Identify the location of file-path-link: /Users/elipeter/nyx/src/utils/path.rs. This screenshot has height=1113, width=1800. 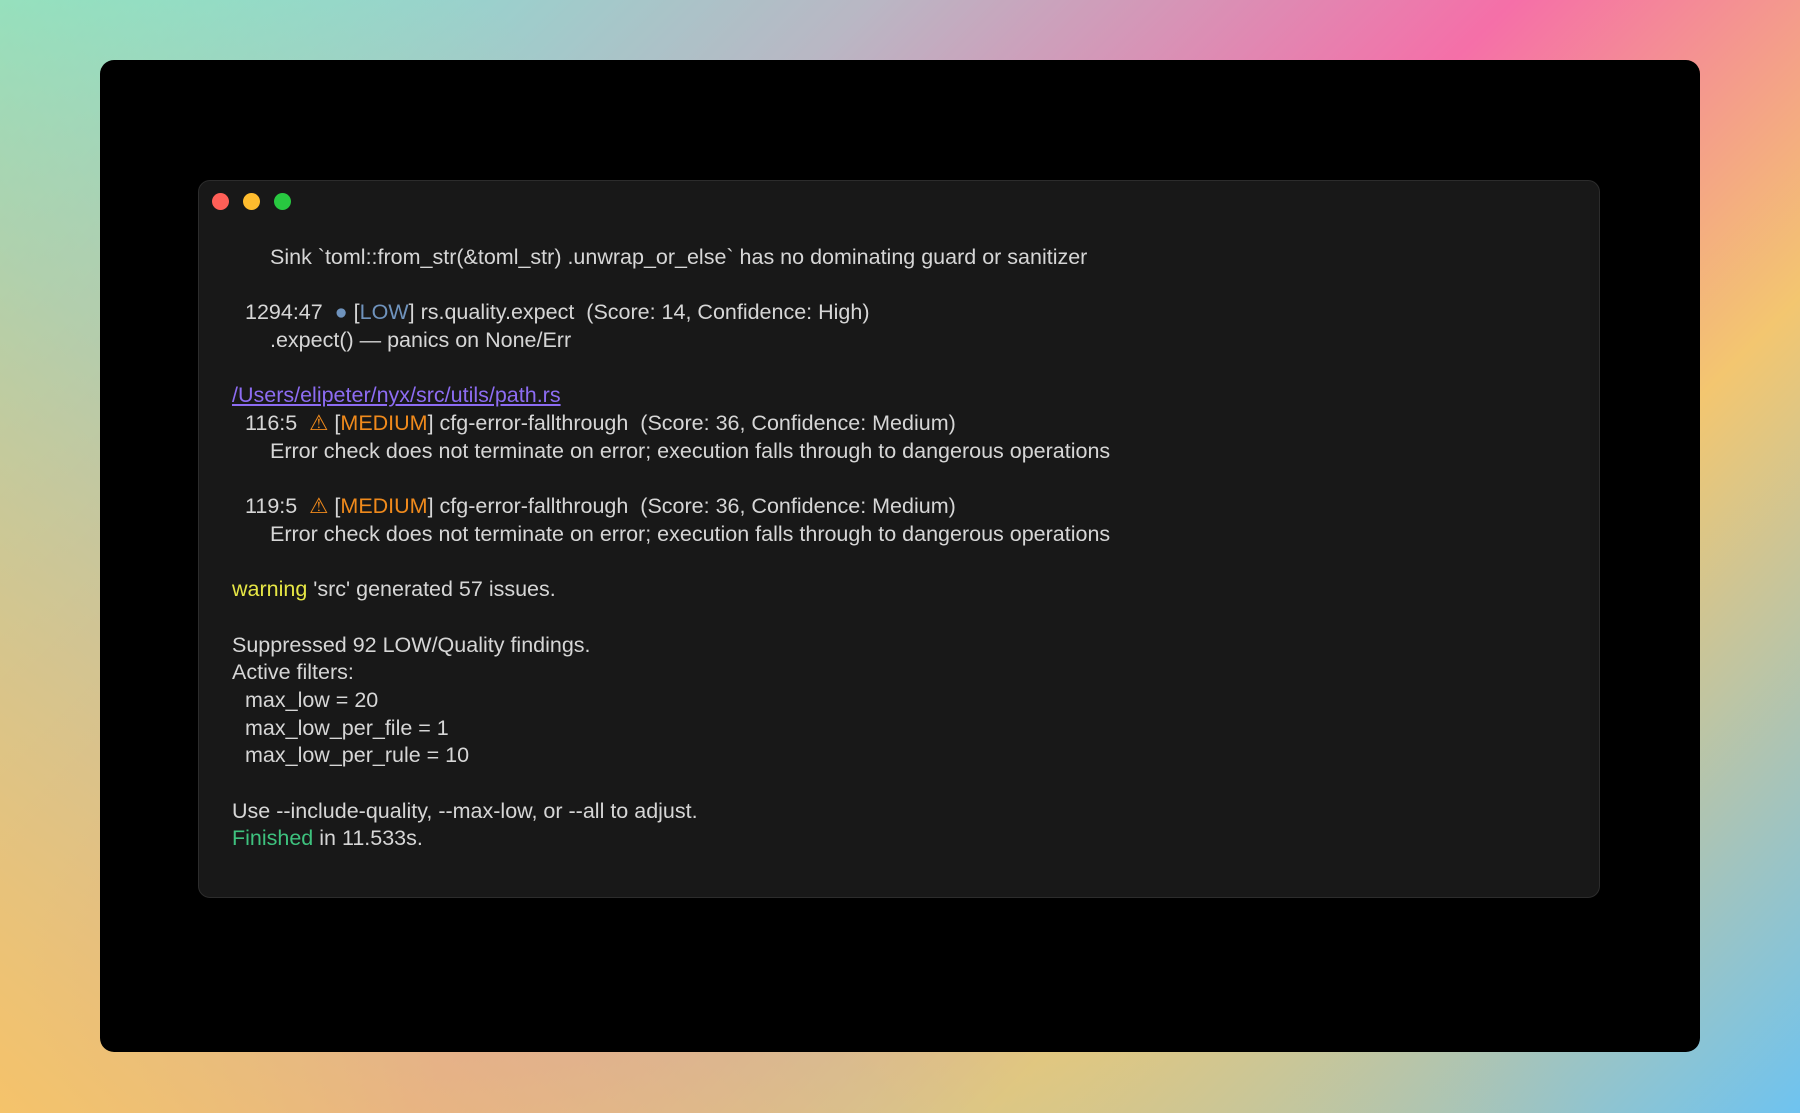
(902, 396).